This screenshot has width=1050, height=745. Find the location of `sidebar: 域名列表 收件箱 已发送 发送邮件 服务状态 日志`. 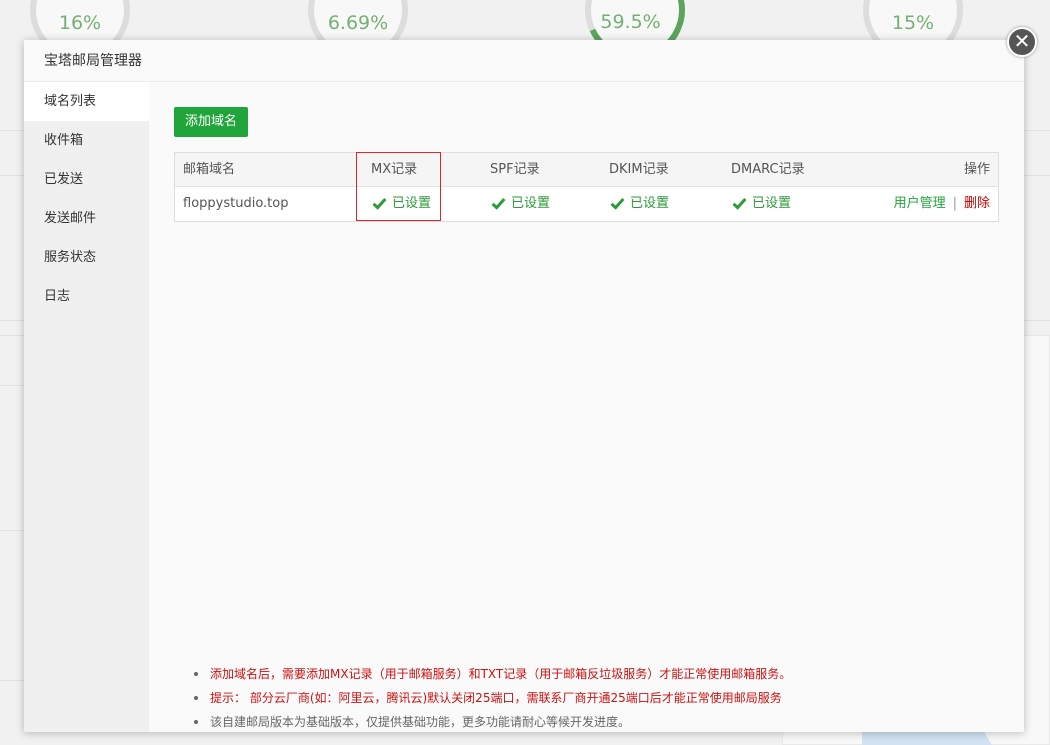

sidebar: 域名列表 收件箱 已发送 发送邮件 服务状态 日志 is located at coordinates (86, 407).